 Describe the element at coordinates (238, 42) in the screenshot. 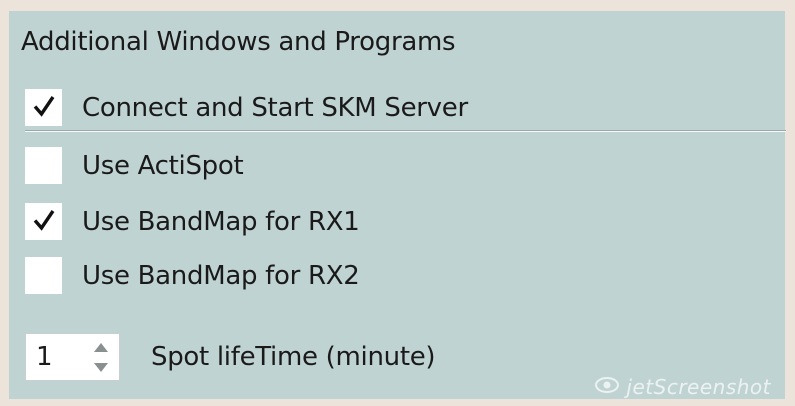

I see `panel-title: Additional Windows and Programs` at that location.